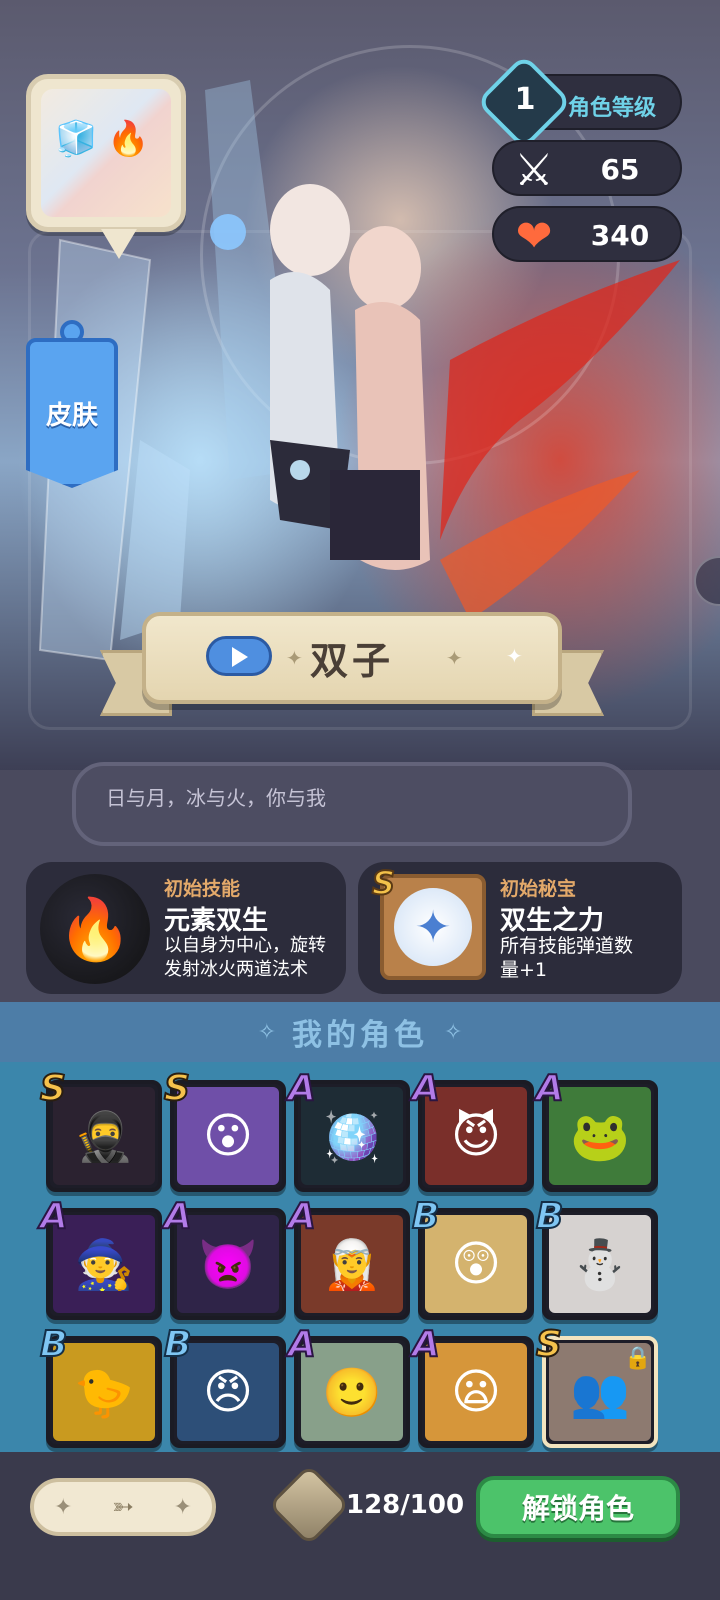 Image resolution: width=720 pixels, height=1600 pixels. Describe the element at coordinates (128, 139) in the screenshot. I see `fire-twin-pixel-icon: 🔥` at that location.